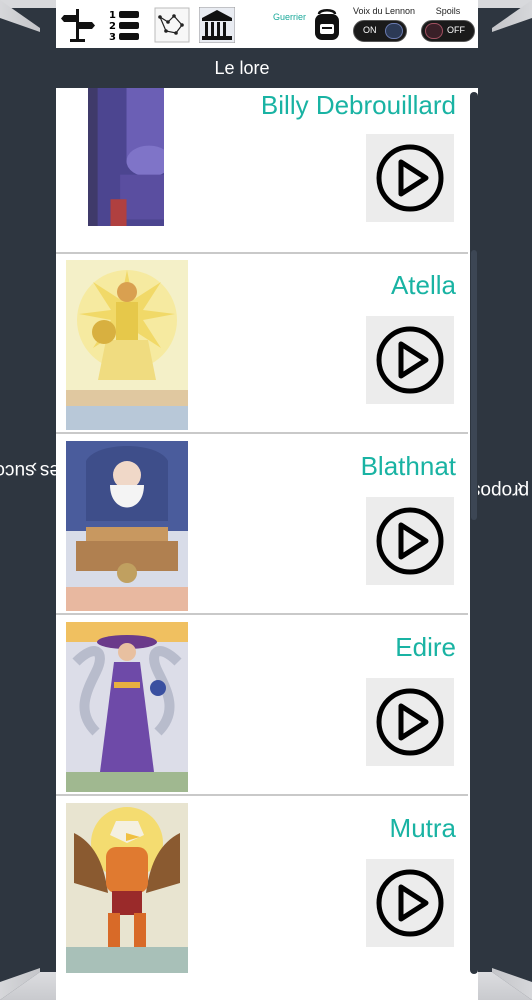  I want to click on spoils-toggle: OFF, so click(448, 31).